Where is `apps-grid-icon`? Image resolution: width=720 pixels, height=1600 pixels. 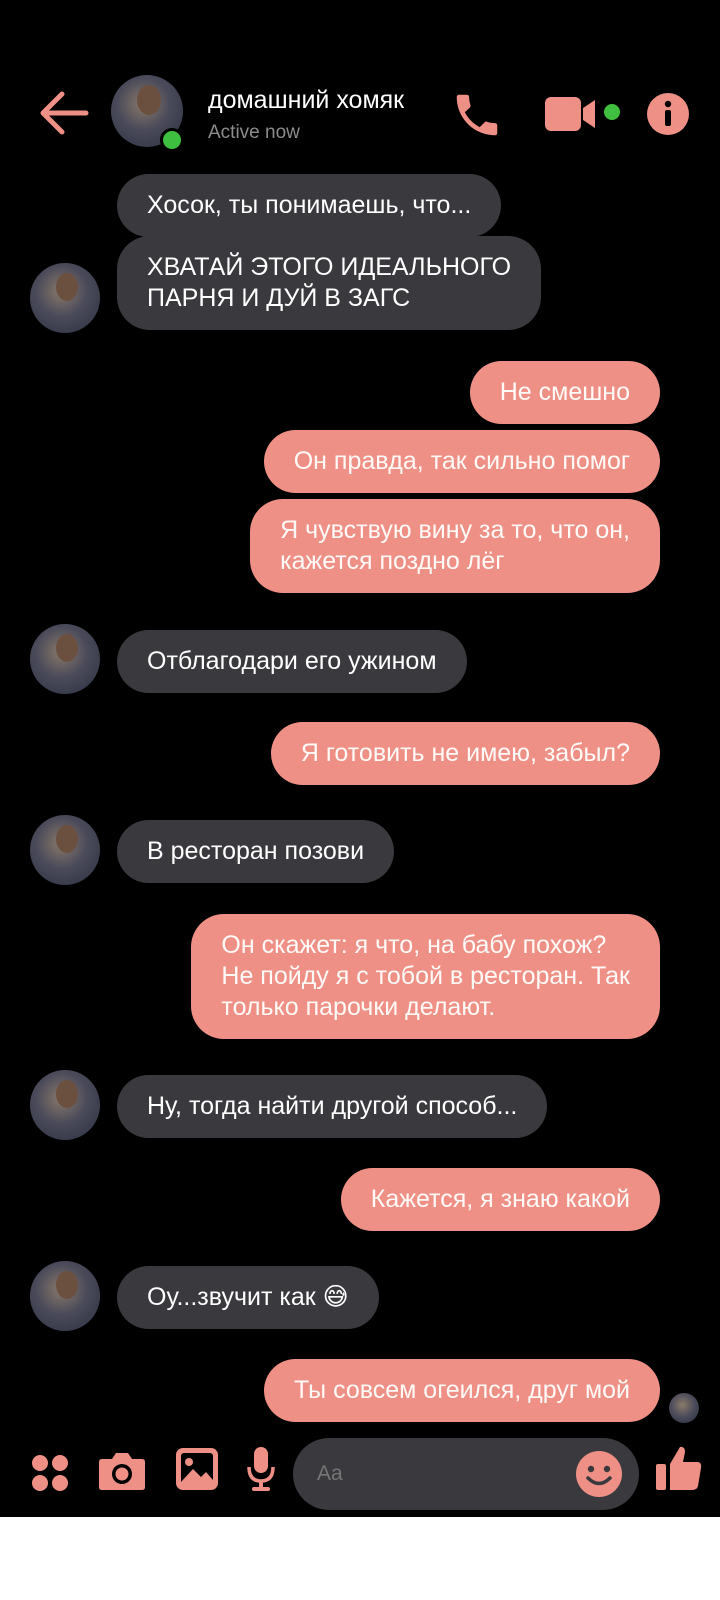 apps-grid-icon is located at coordinates (50, 1473).